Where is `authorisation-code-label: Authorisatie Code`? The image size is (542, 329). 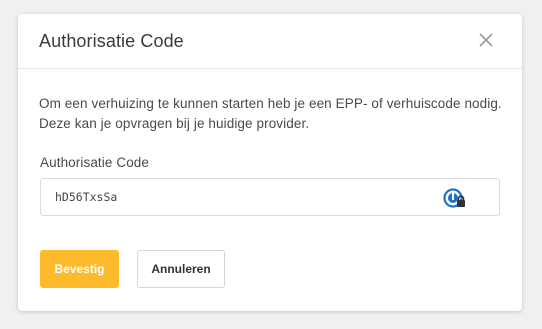
authorisation-code-label: Authorisatie Code is located at coordinates (95, 162).